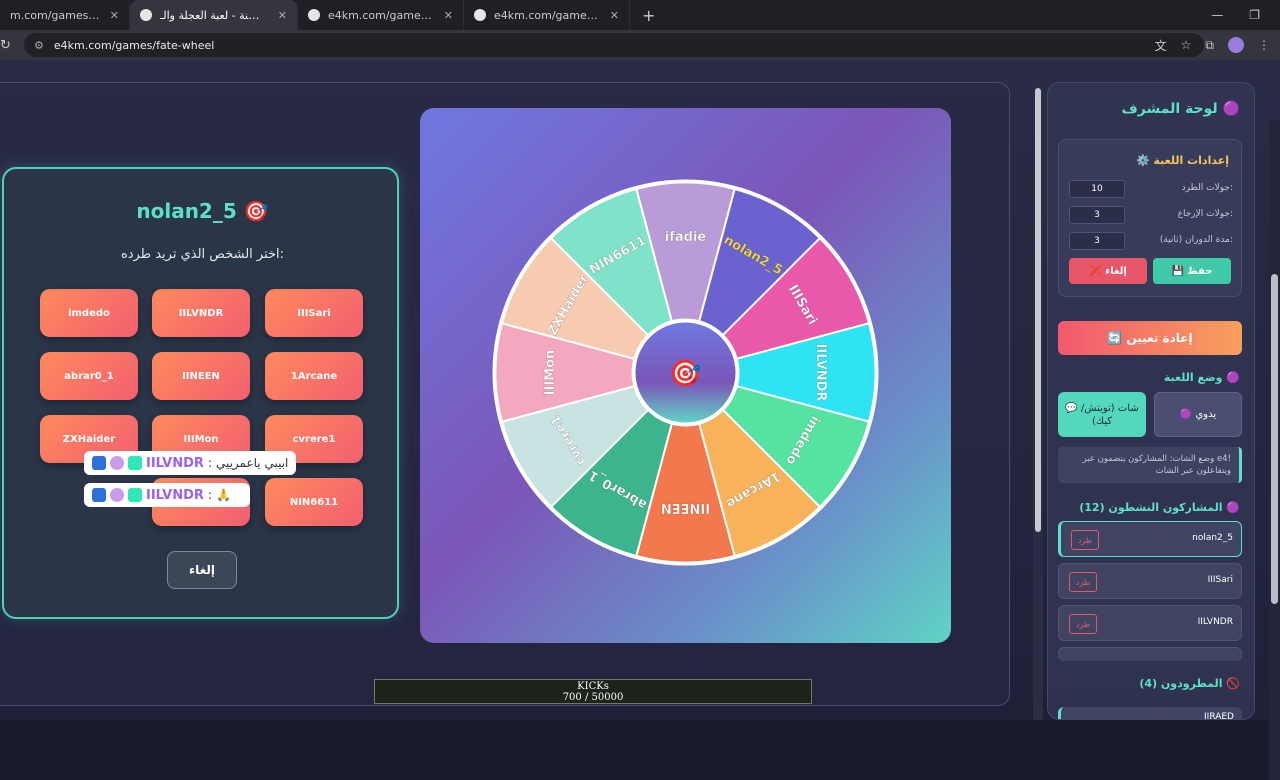 This screenshot has height=780, width=1280. I want to click on wheel-segment-label: IINEEN, so click(685, 507).